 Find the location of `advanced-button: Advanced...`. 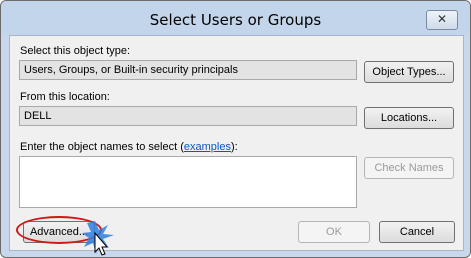

advanced-button: Advanced... is located at coordinates (59, 232).